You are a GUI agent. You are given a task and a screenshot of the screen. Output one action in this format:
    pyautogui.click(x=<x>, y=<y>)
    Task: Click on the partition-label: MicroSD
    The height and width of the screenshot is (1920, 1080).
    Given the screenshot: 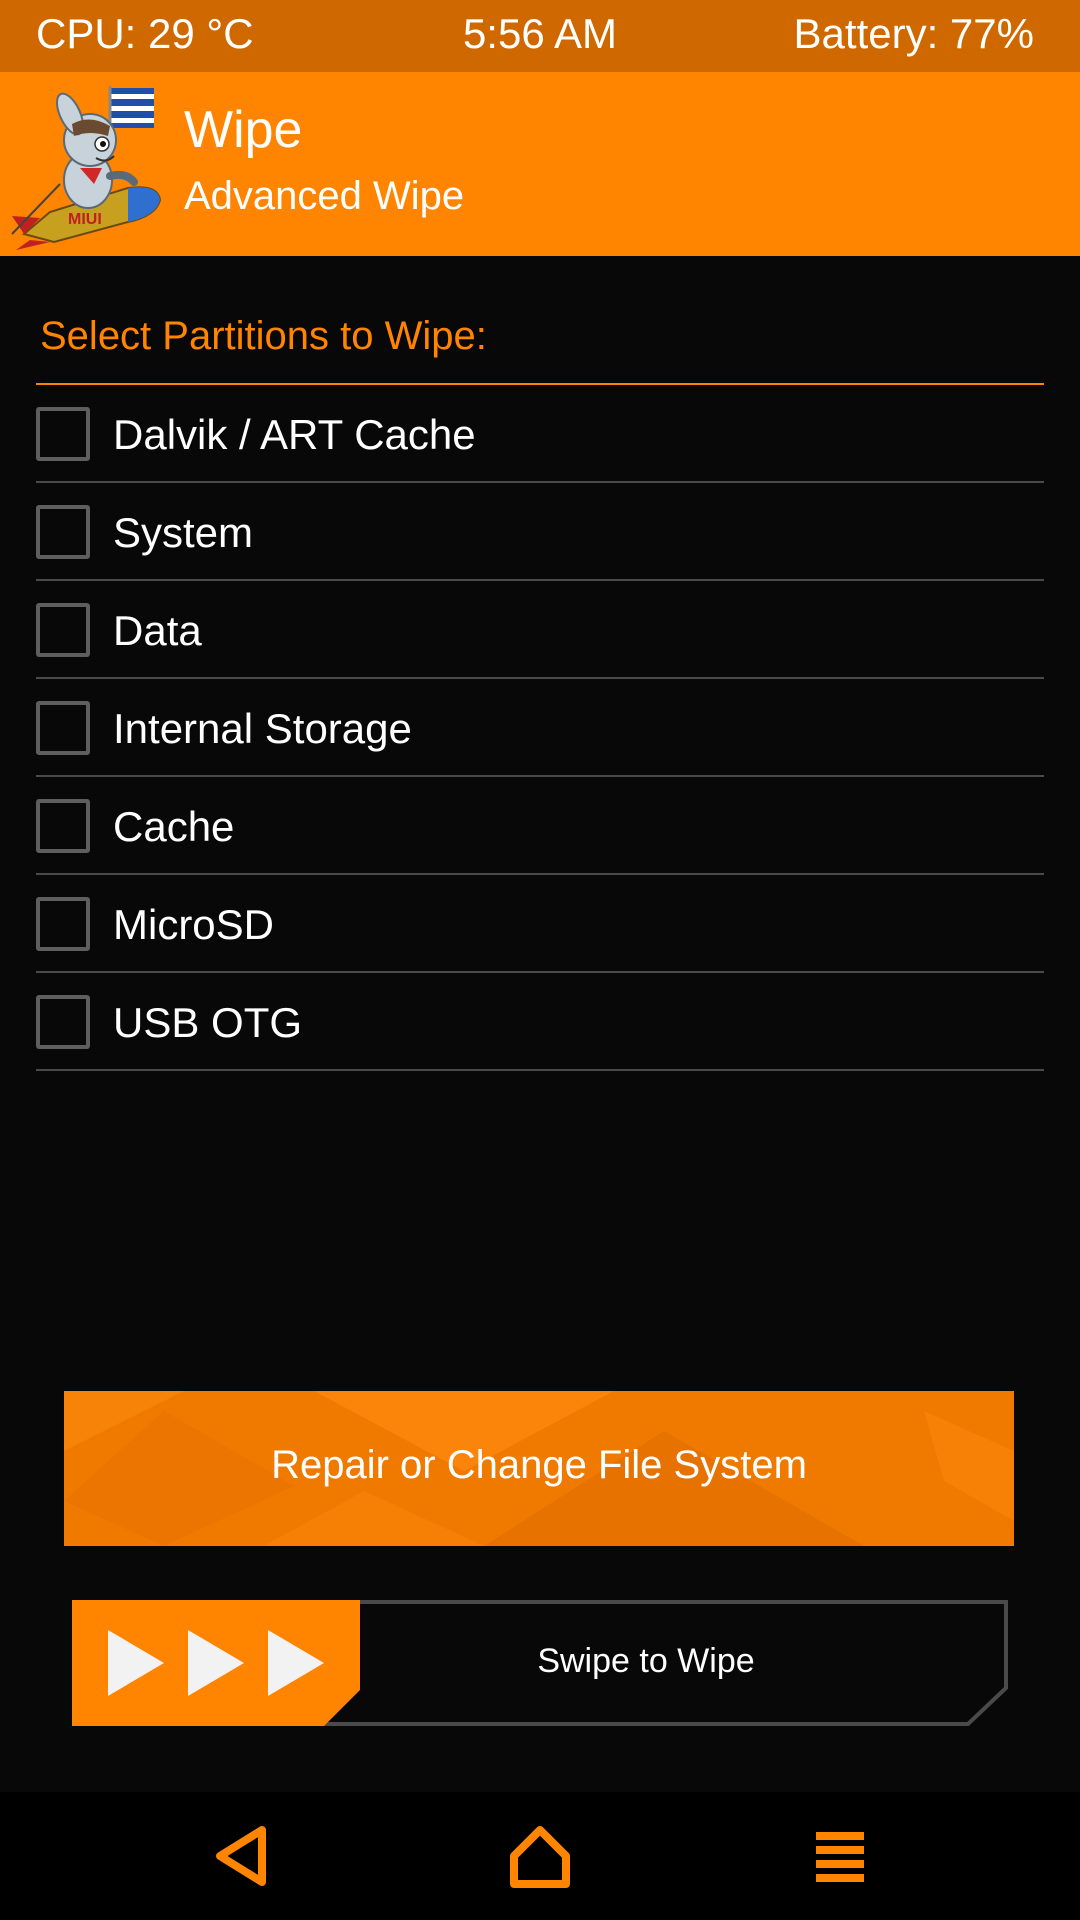 What is the action you would take?
    pyautogui.click(x=194, y=924)
    